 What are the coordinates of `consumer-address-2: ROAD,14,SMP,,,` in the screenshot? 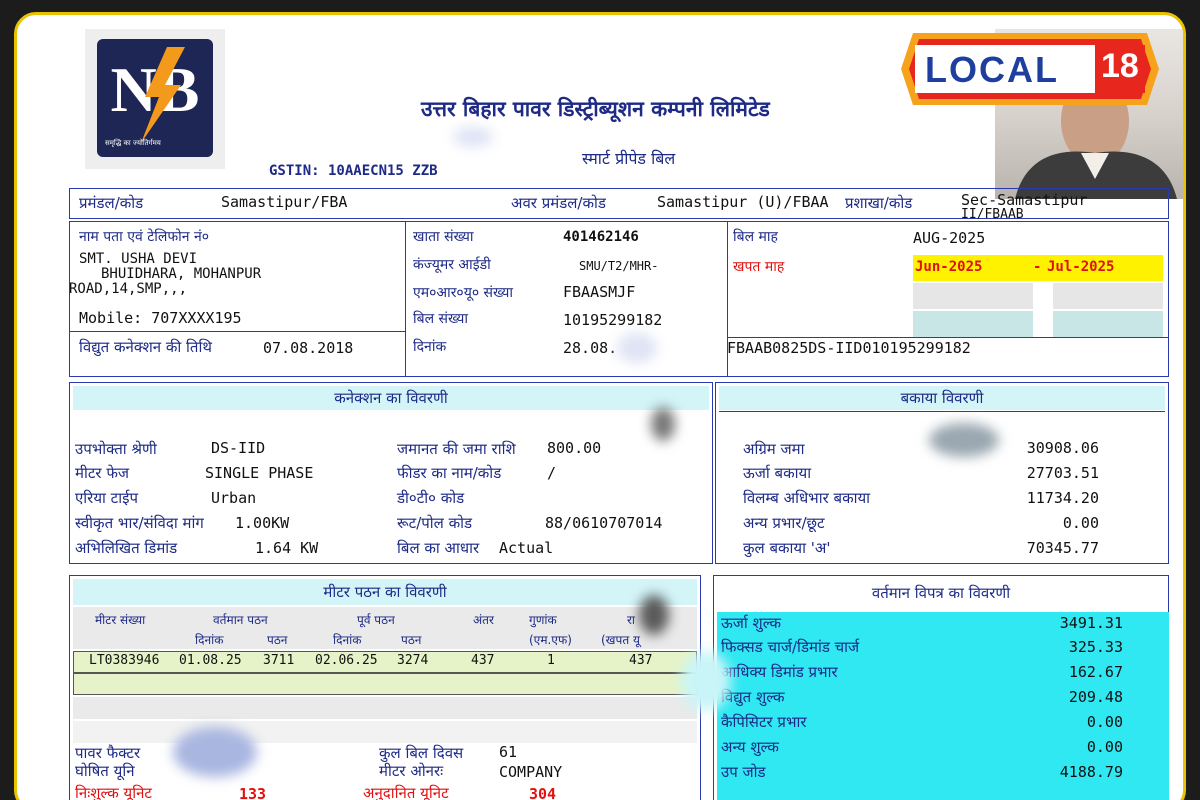 It's located at (128, 289).